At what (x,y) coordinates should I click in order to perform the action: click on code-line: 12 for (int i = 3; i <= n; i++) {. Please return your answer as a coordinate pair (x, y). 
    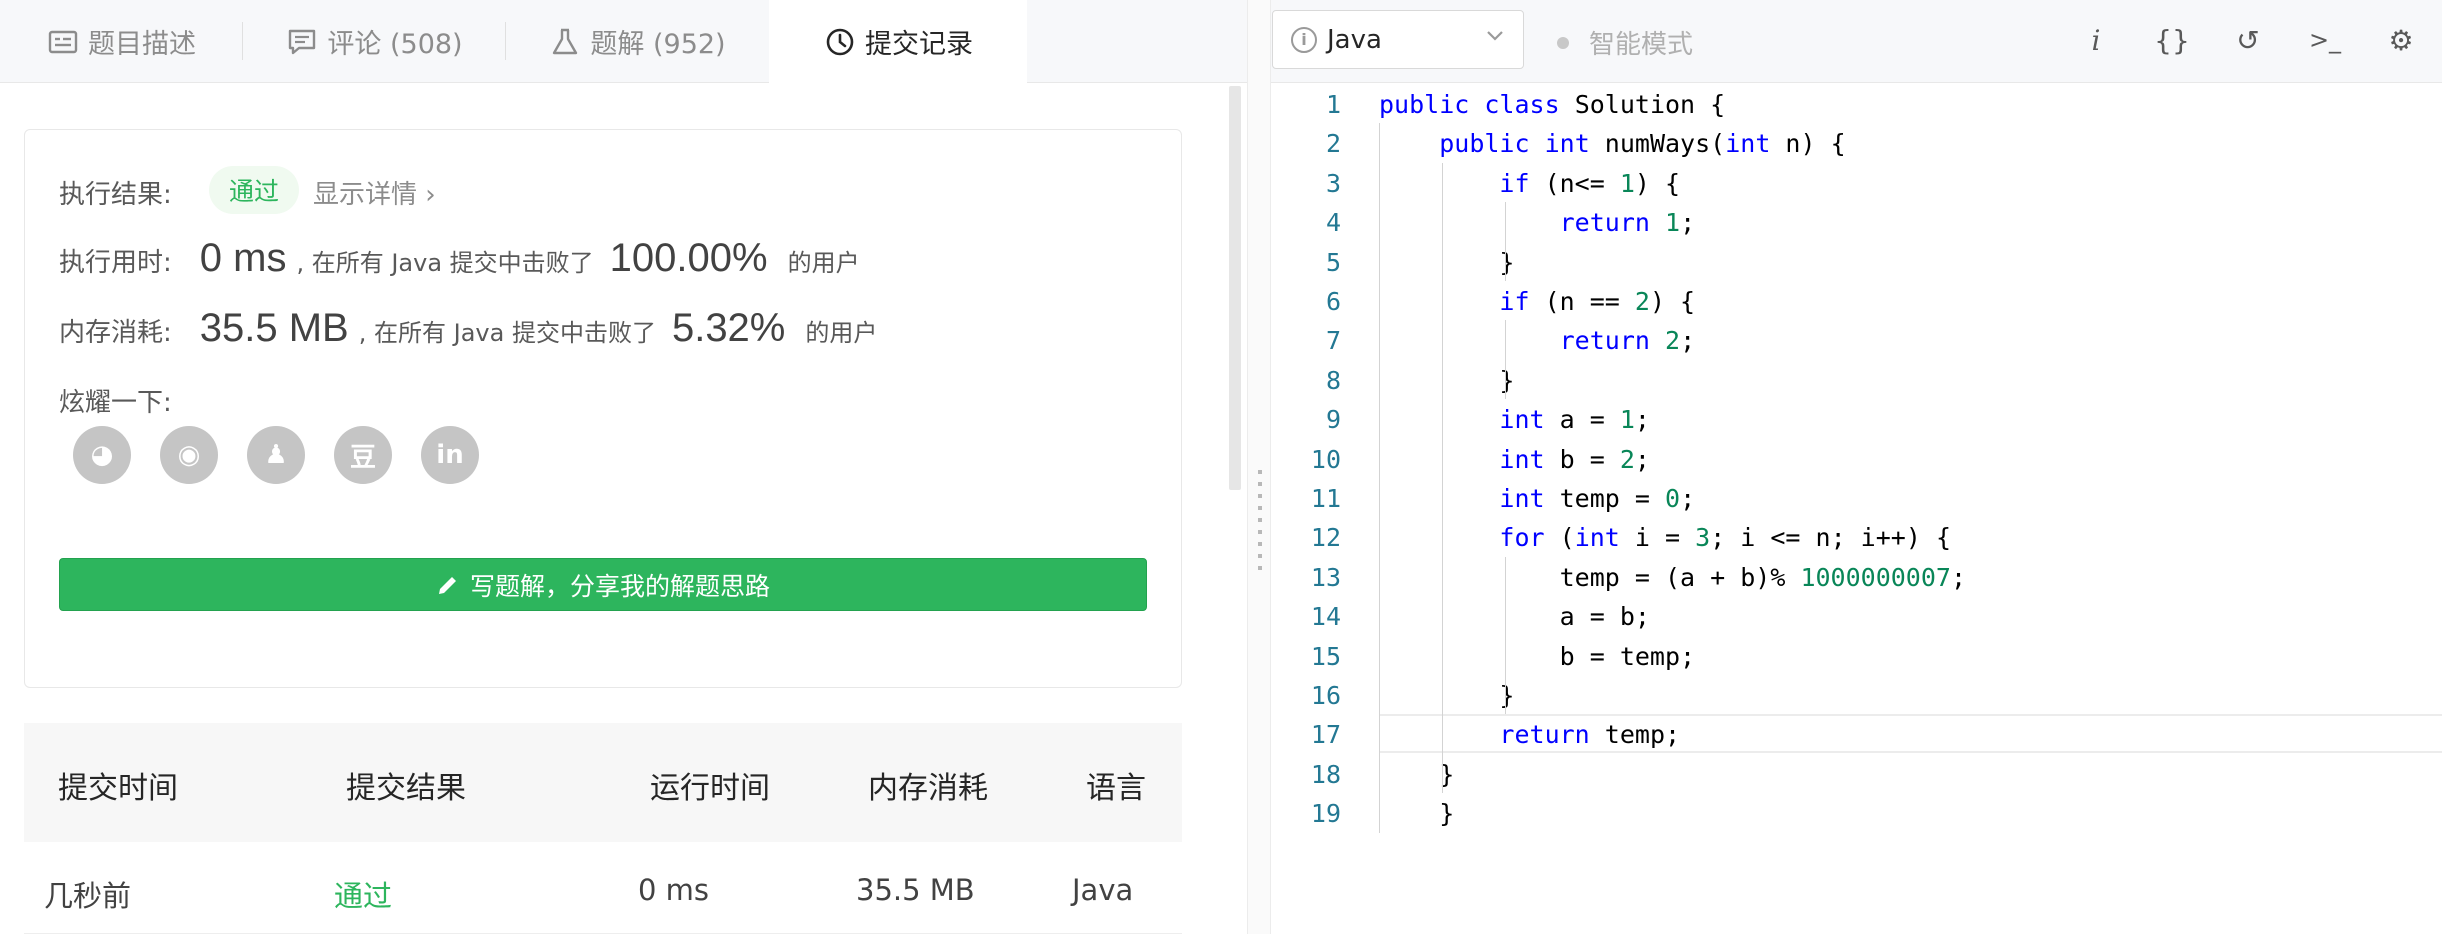
    Looking at the image, I should click on (1856, 536).